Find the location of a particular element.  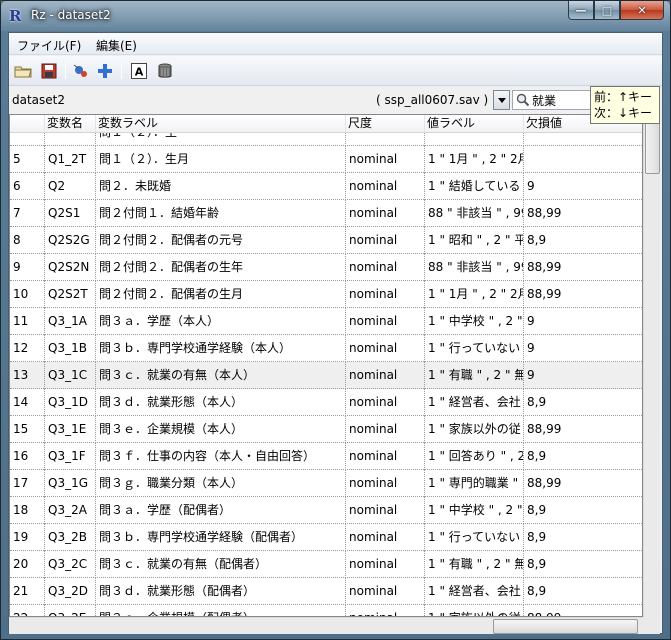

table-row: 21 Q3_2D 問３ｄ．就業形態（配偶者） nominal 1 " 経営者、会社 8,9 is located at coordinates (326, 591).